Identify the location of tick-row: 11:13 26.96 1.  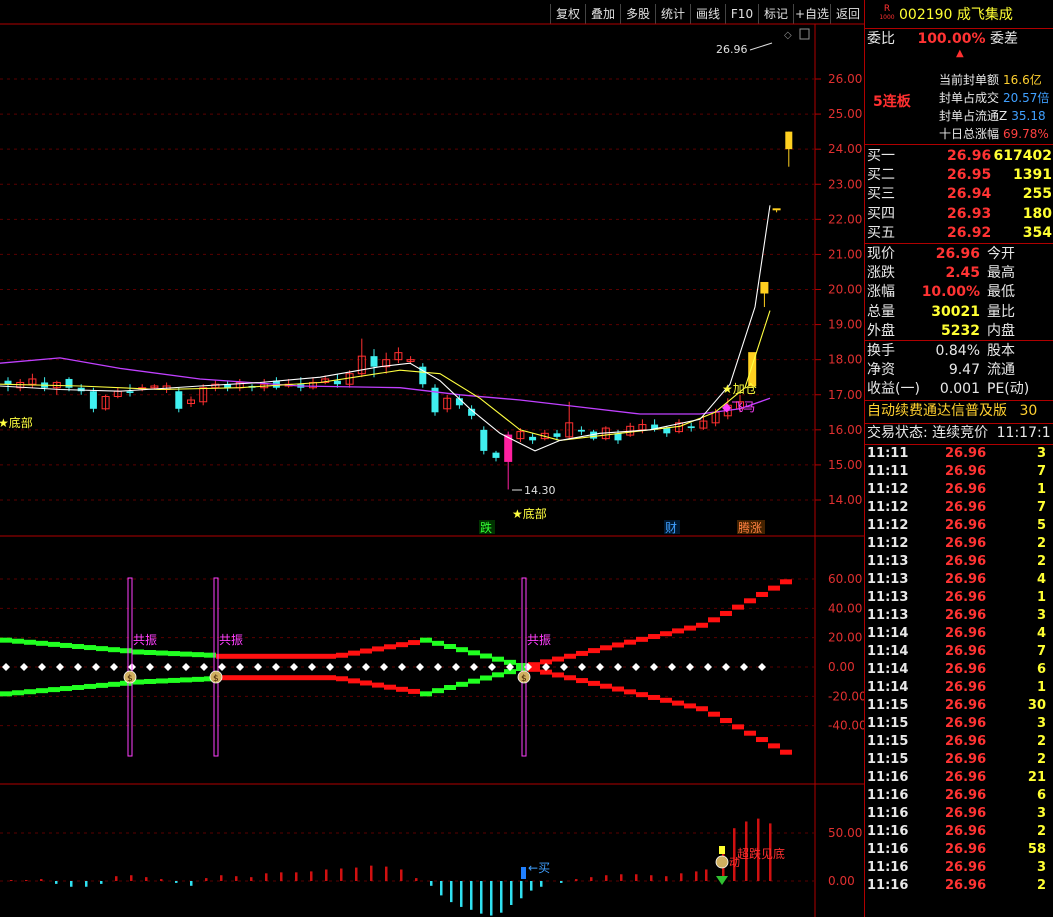
(958, 597).